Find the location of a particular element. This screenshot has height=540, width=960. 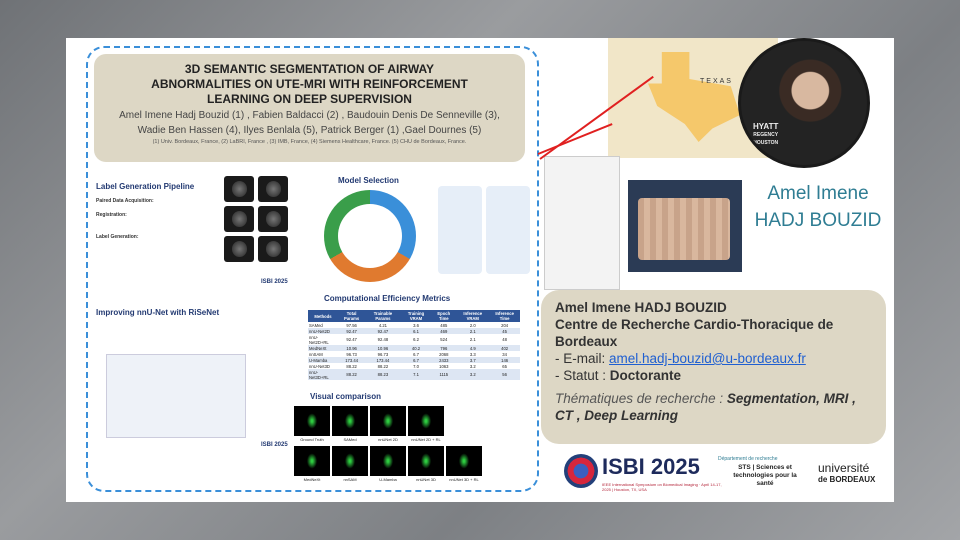

isbi-mark-icon is located at coordinates (581, 471).